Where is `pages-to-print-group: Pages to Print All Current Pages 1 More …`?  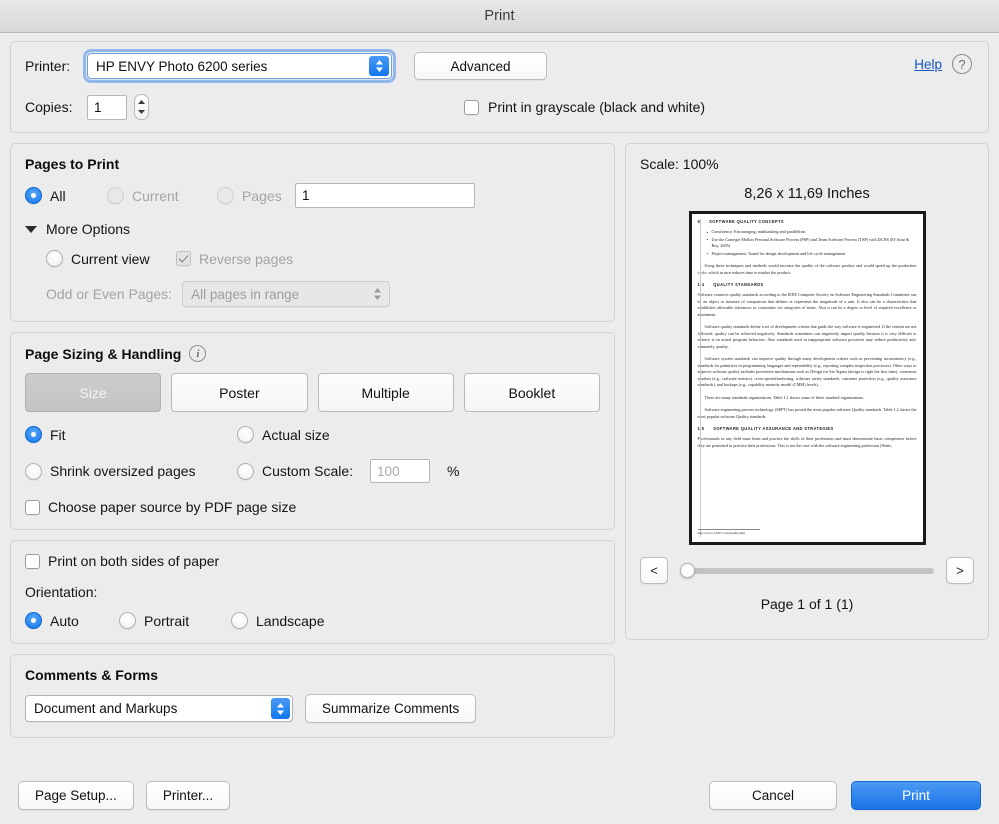
pages-to-print-group: Pages to Print All Current Pages 1 More … is located at coordinates (312, 232).